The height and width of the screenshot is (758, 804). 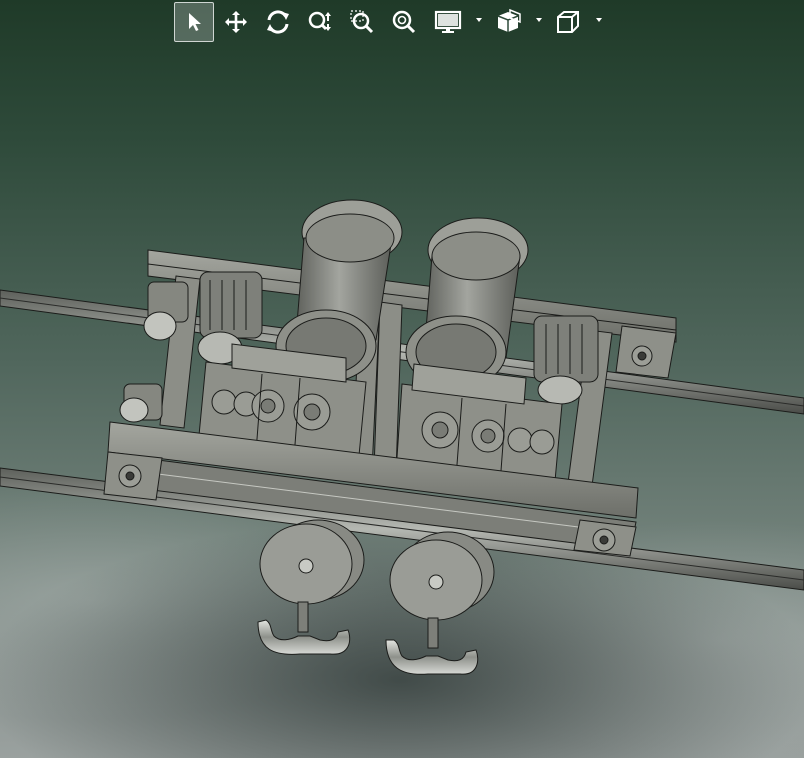 I want to click on zoom-window-icon, so click(x=362, y=22).